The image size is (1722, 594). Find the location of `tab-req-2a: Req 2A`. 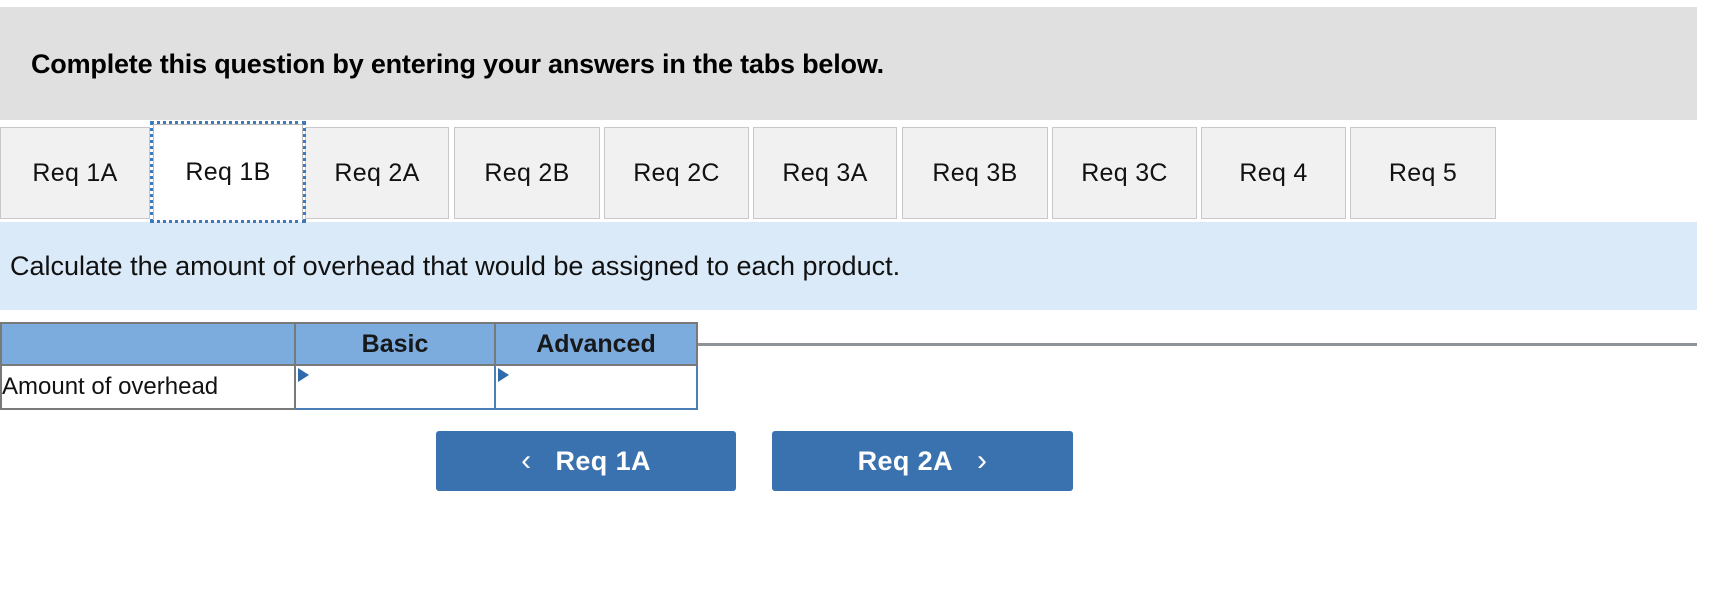

tab-req-2a: Req 2A is located at coordinates (377, 173).